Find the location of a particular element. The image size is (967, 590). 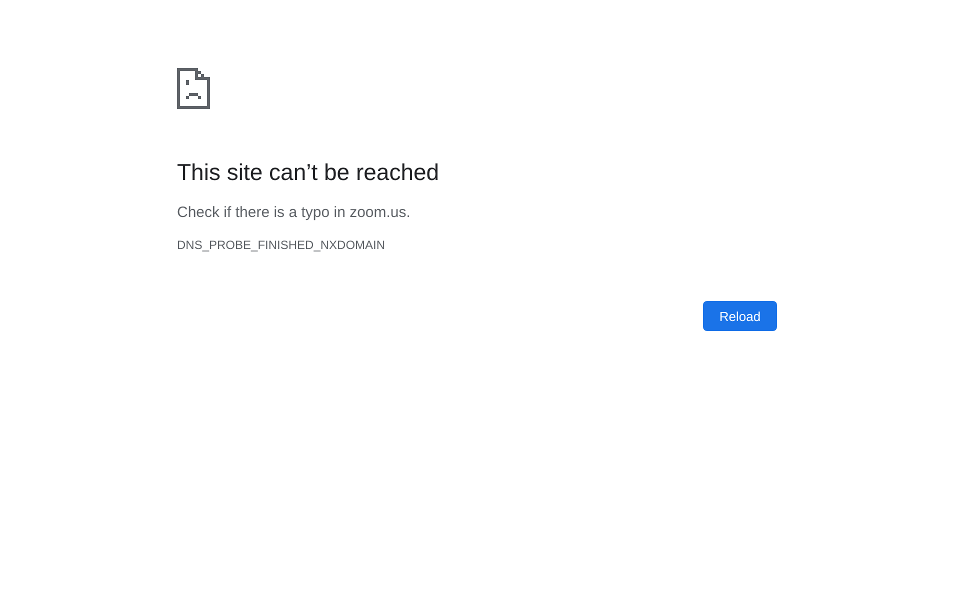

sad-document-icon is located at coordinates (193, 88).